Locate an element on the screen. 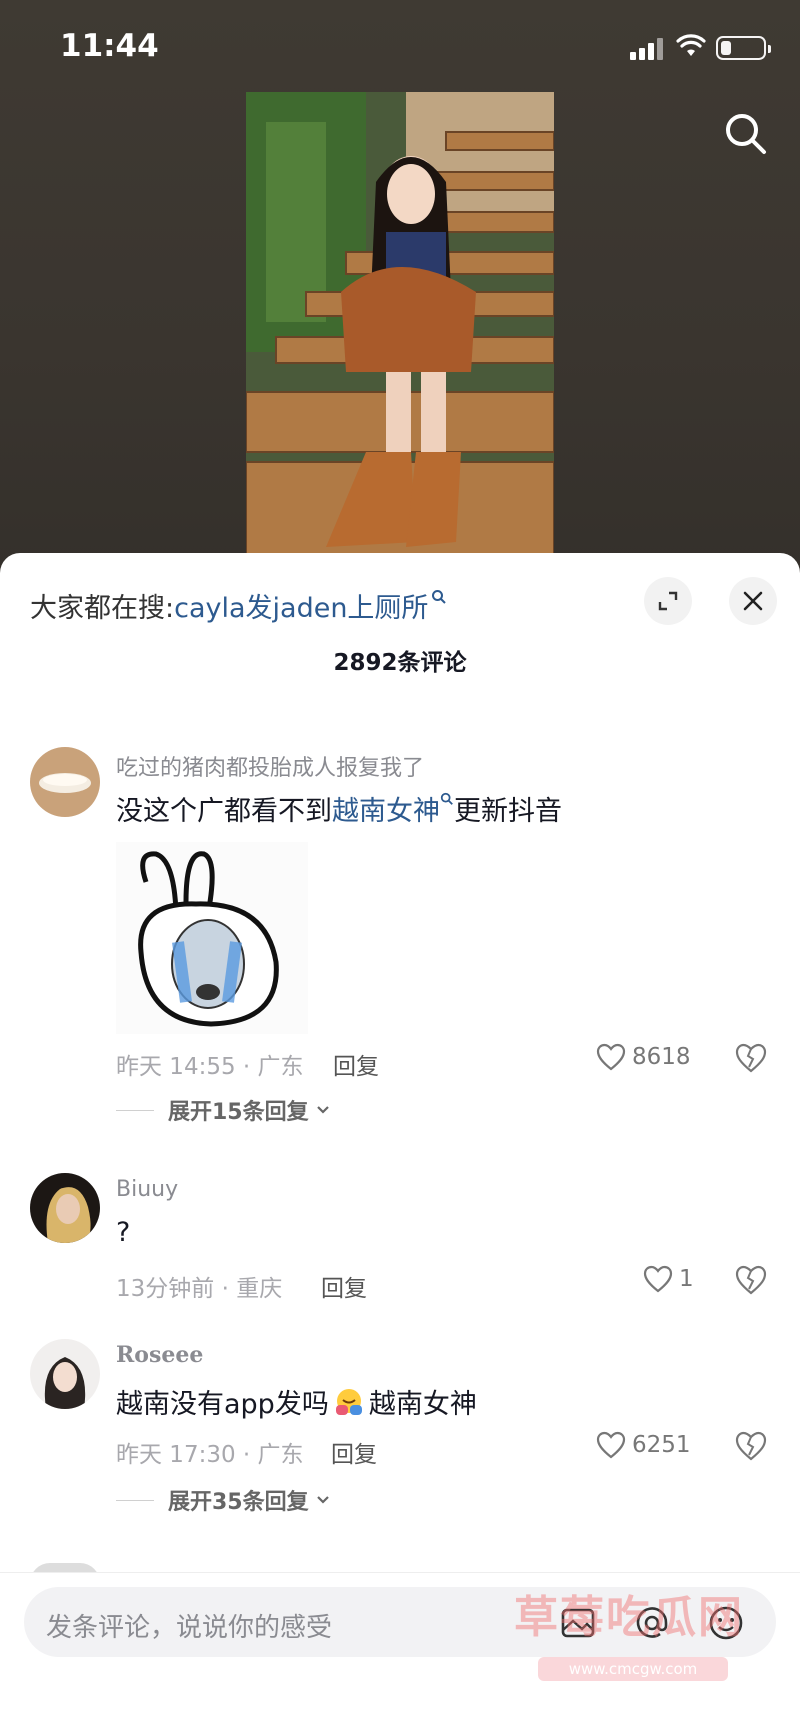 This screenshot has height=1731, width=800. like-button: 6251 is located at coordinates (643, 1445).